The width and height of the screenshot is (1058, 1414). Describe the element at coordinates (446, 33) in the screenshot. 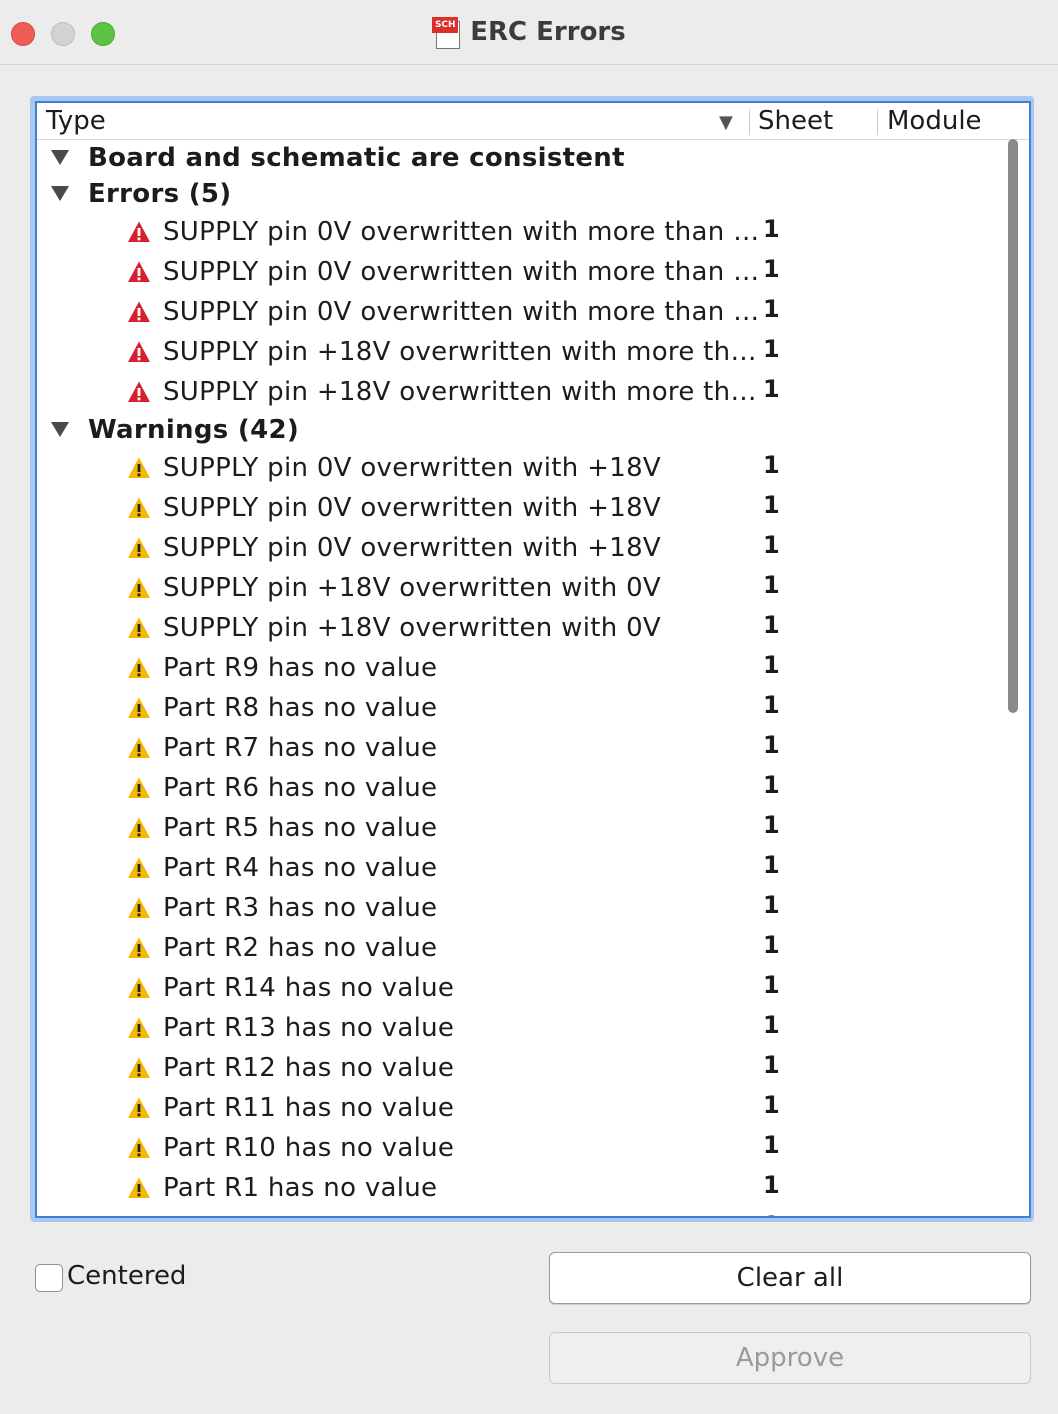

I see `schematic-app-icon: SCH` at that location.